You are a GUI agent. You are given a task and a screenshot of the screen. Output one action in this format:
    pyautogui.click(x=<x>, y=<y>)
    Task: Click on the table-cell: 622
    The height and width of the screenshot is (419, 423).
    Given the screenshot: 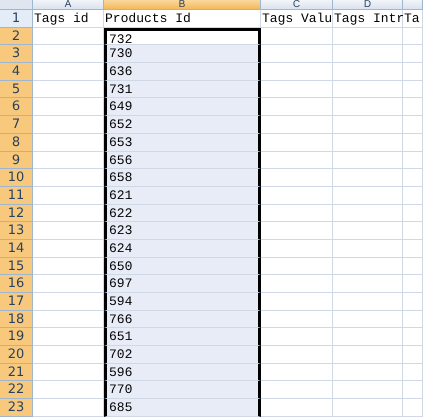 What is the action you would take?
    pyautogui.click(x=182, y=213)
    